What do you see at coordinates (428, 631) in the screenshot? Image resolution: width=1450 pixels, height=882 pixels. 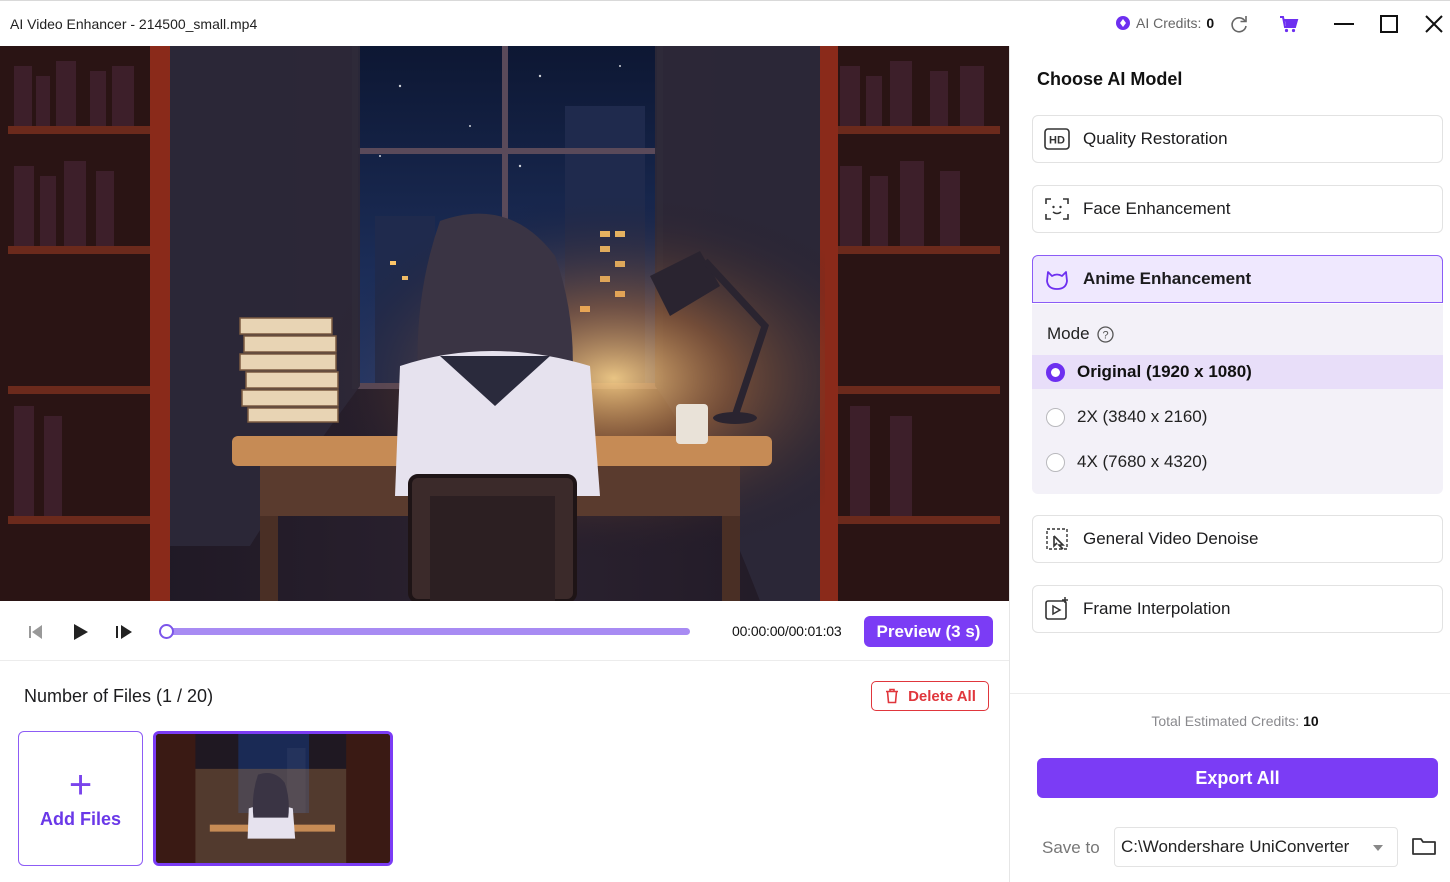 I see `progress-track` at bounding box center [428, 631].